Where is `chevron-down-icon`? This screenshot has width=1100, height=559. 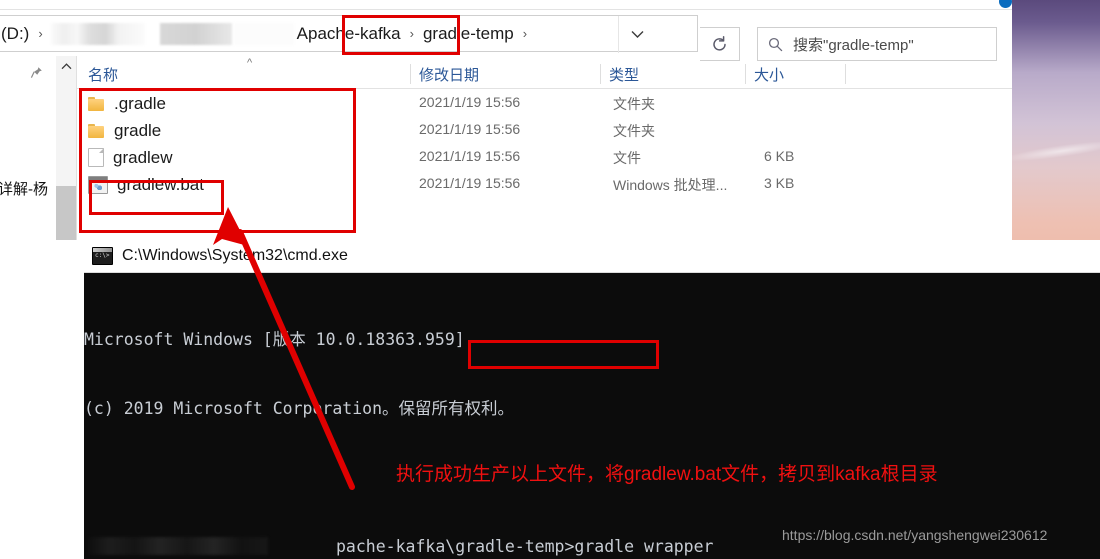 chevron-down-icon is located at coordinates (636, 34).